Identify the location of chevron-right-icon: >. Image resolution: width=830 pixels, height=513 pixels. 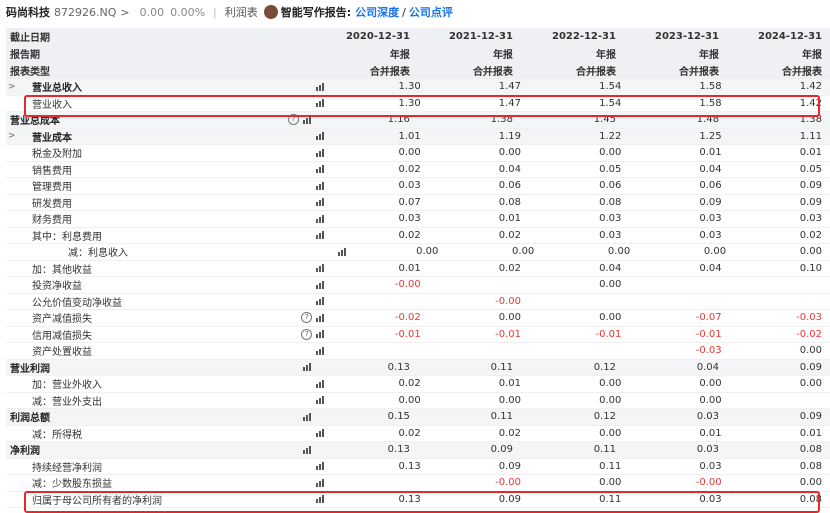
(124, 12).